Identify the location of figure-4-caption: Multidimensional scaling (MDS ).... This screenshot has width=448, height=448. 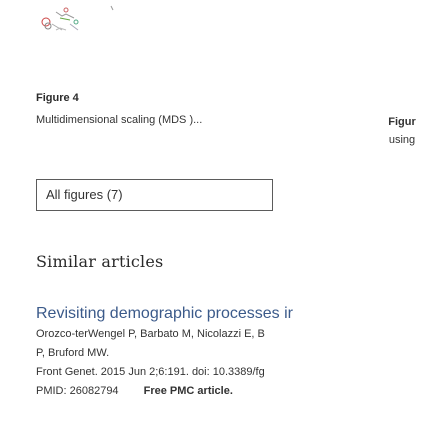
(119, 120).